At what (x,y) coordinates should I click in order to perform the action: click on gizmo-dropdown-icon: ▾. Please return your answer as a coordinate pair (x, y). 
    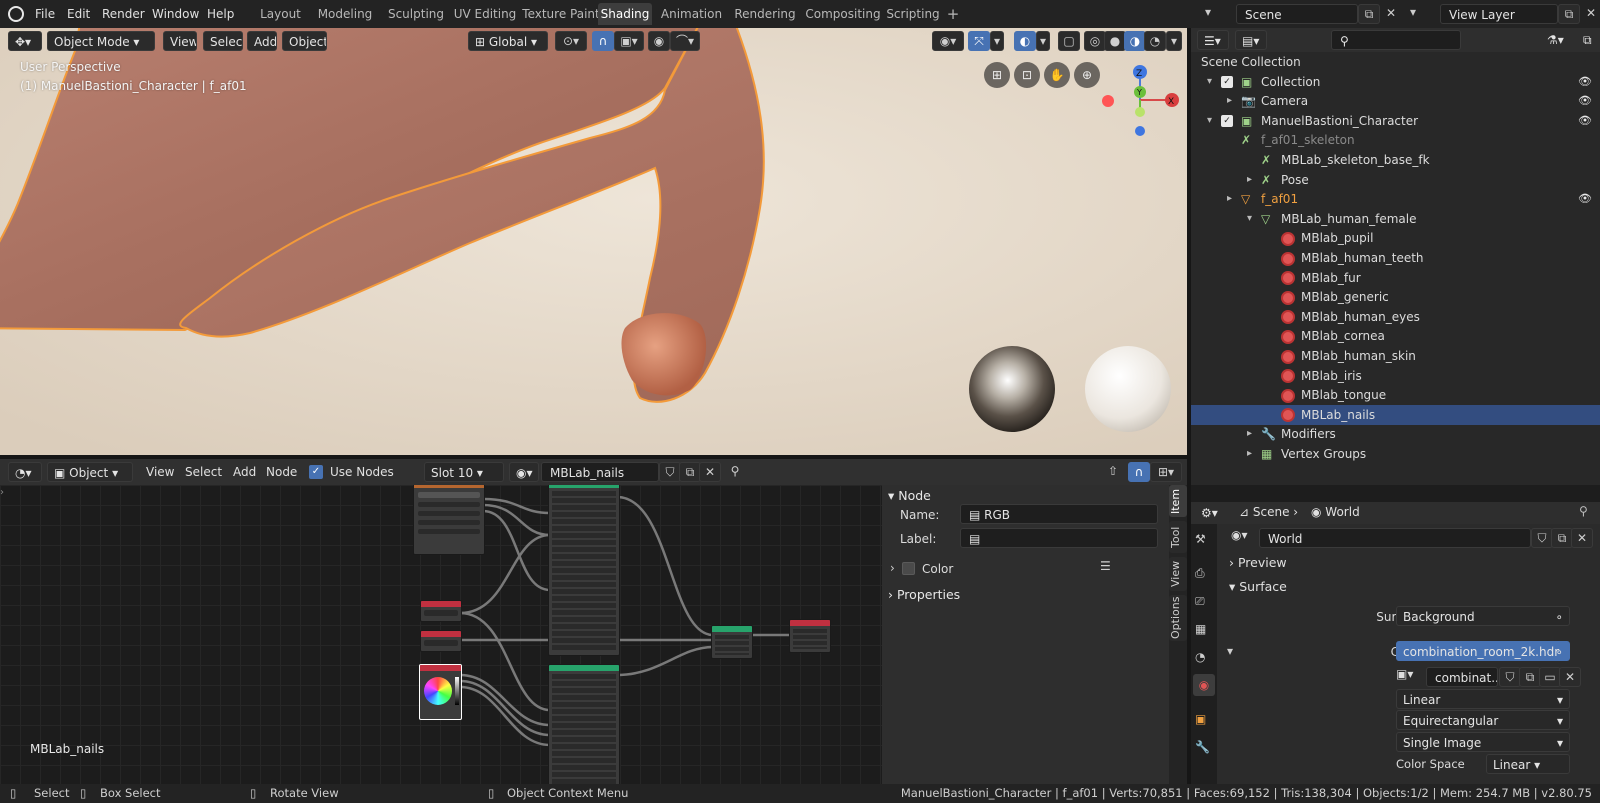
    Looking at the image, I should click on (997, 41).